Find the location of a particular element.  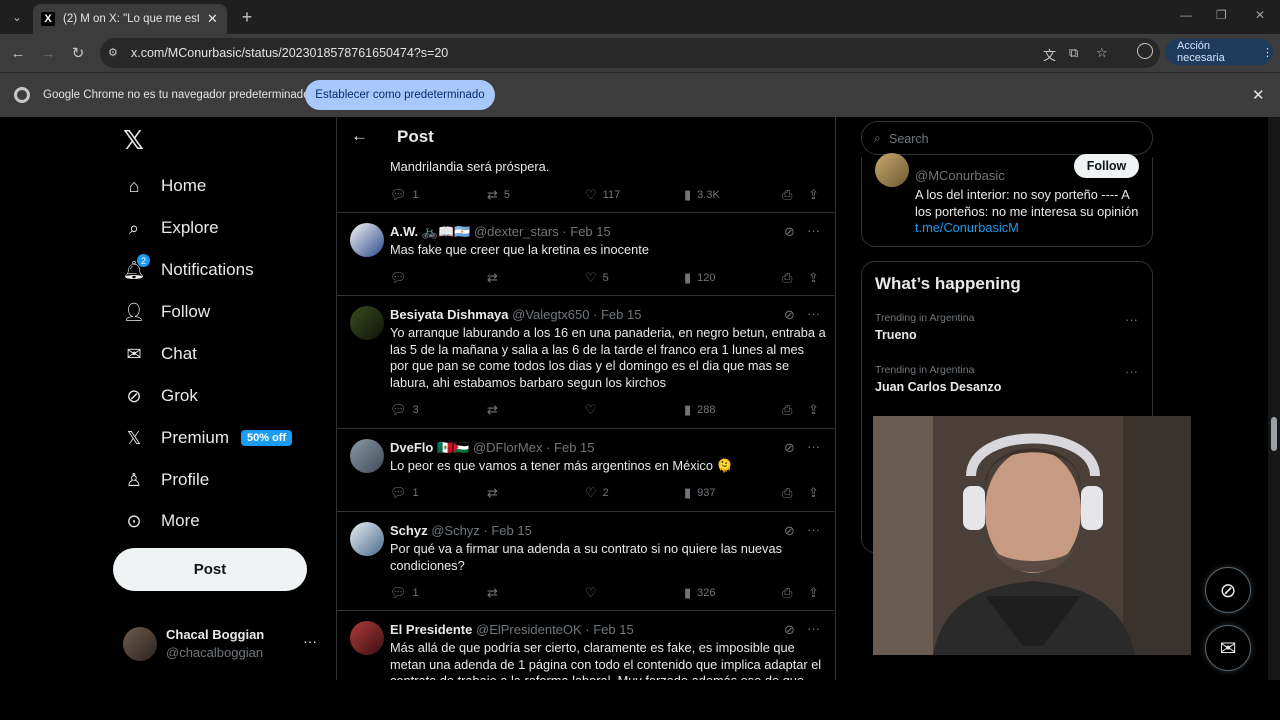

nav-grok: ⊘ Grok is located at coordinates (160, 396).